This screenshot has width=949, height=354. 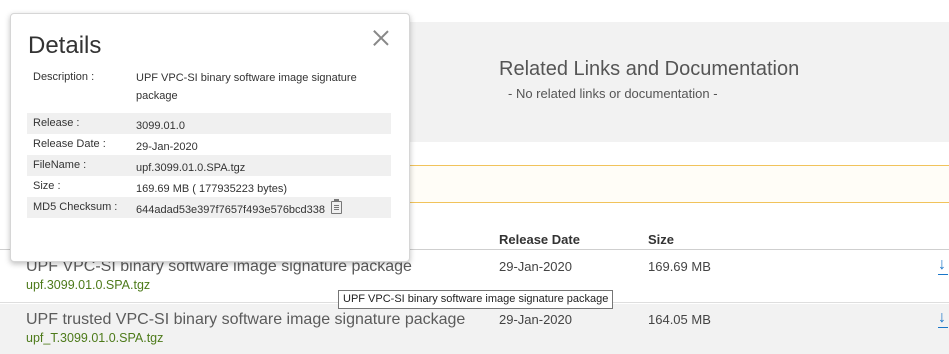 What do you see at coordinates (69, 144) in the screenshot?
I see `detail-label: Release Date :` at bounding box center [69, 144].